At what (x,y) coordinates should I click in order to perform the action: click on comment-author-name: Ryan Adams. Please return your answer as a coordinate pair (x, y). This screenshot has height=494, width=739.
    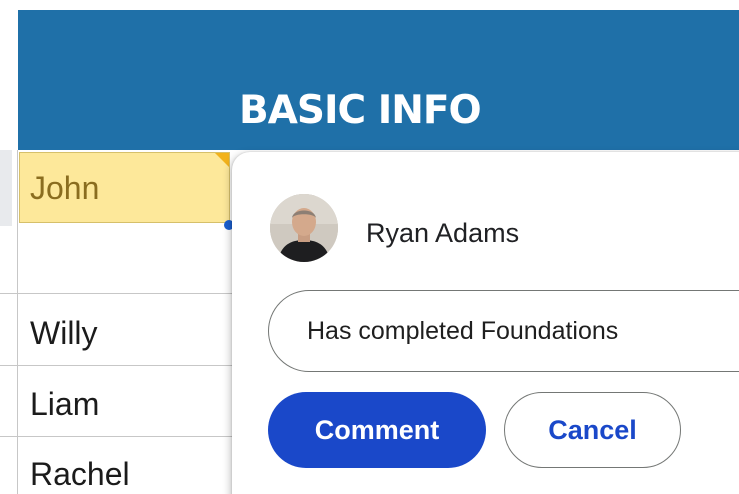
    Looking at the image, I should click on (443, 233).